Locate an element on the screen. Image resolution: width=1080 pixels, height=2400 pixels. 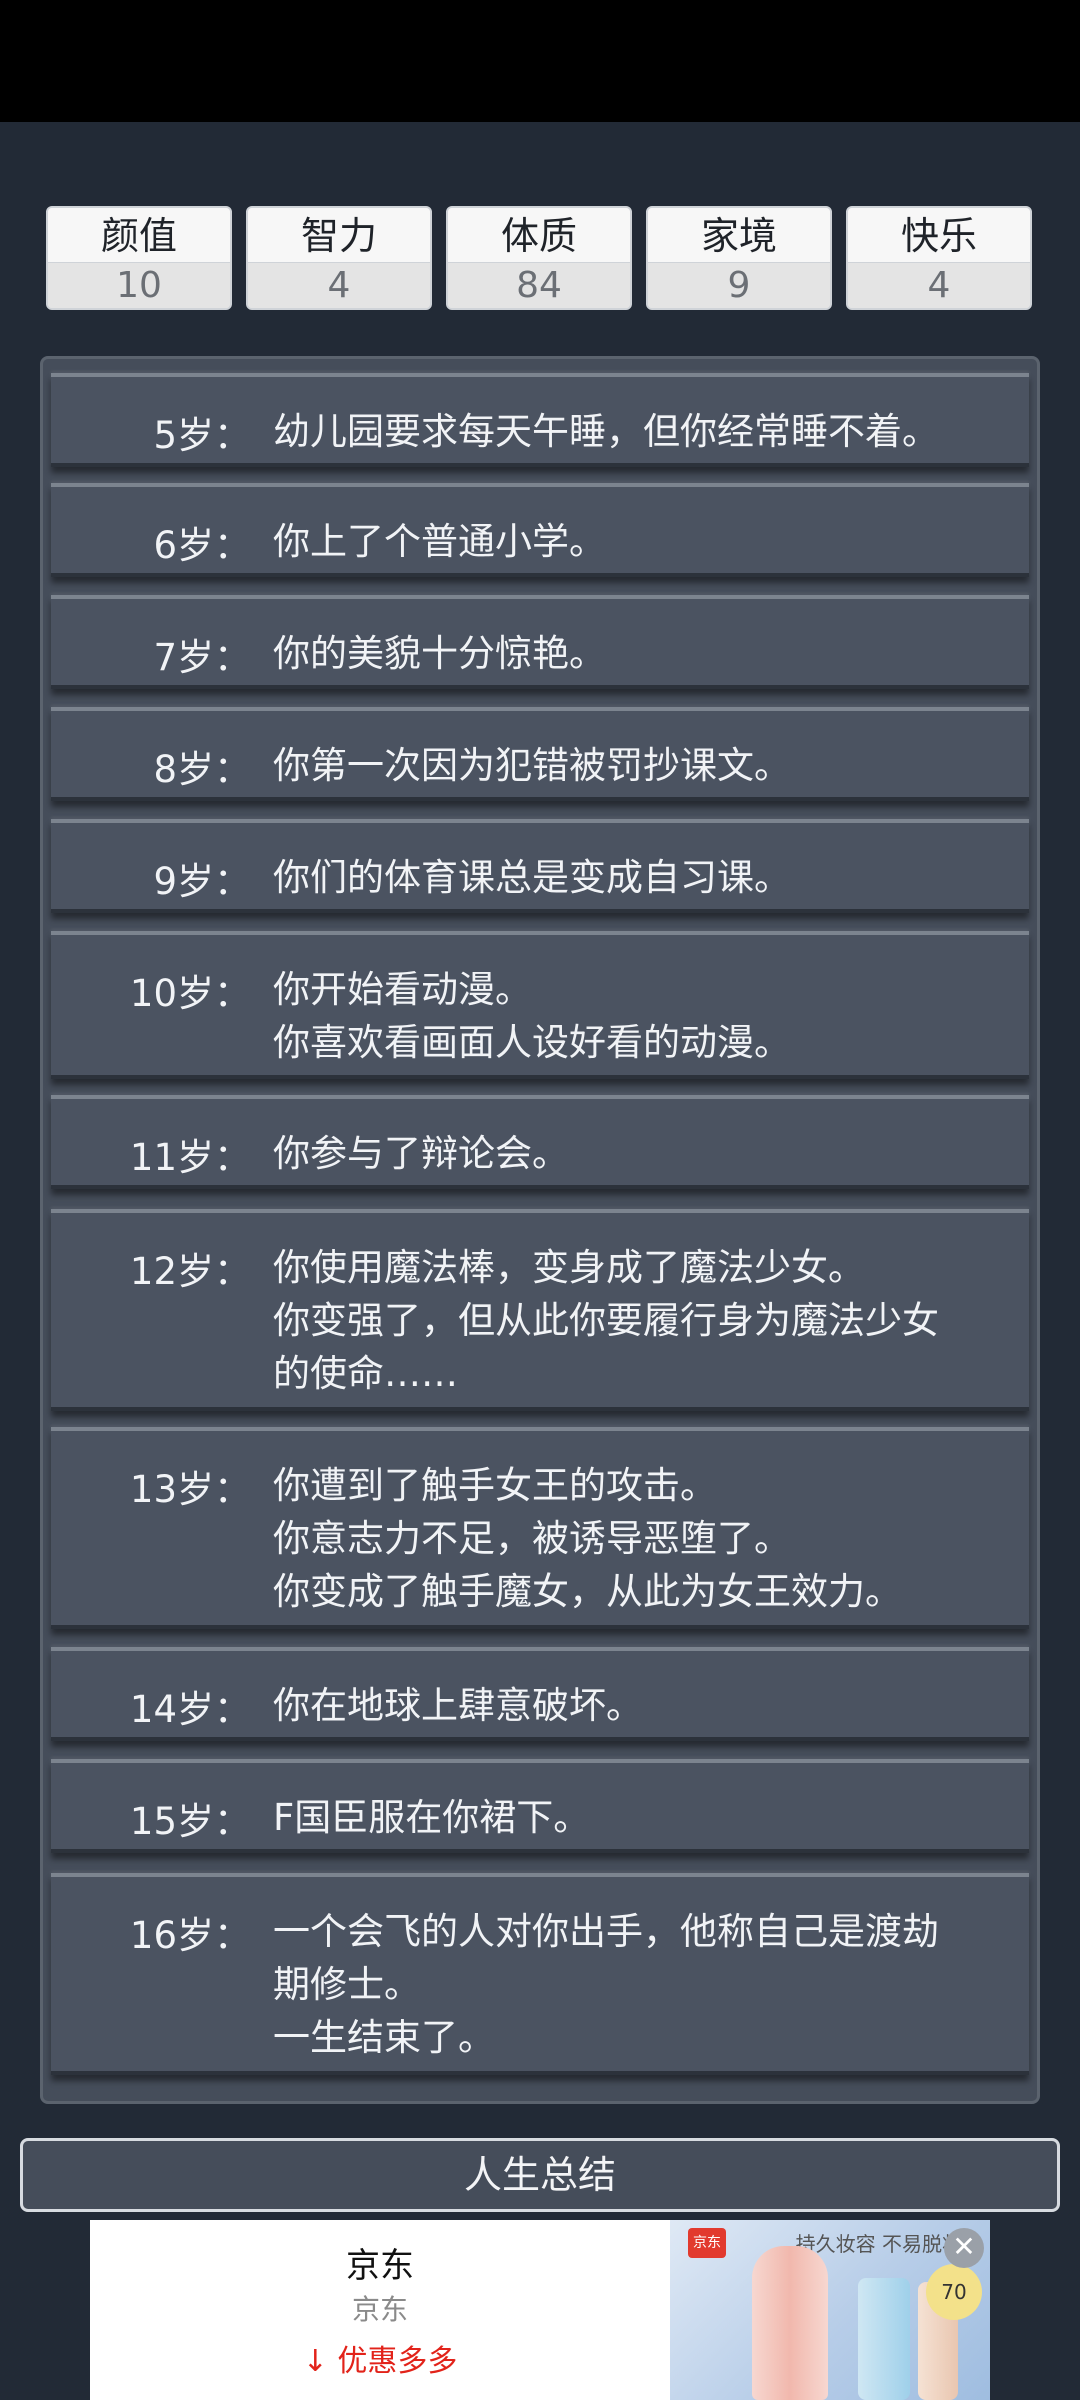
log-entry-age-7: 7岁： 你的美貌十分惊艳。 is located at coordinates (540, 642).